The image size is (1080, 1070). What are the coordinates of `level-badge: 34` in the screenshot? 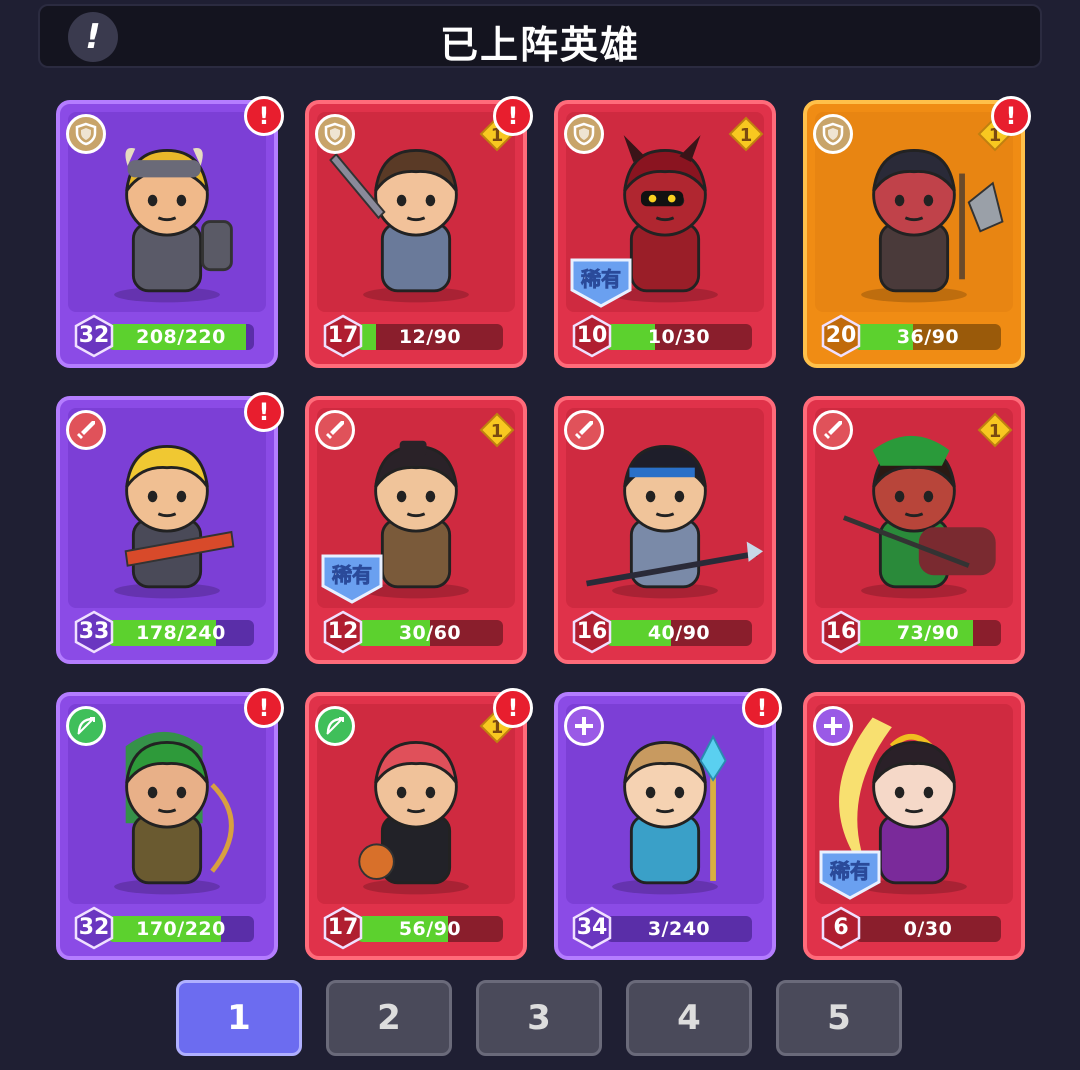 It's located at (592, 928).